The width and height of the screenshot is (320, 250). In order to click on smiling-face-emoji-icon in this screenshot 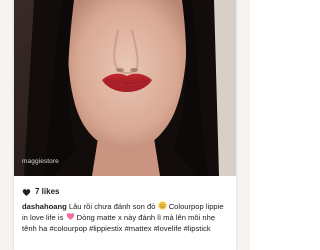, I will do `click(162, 205)`.